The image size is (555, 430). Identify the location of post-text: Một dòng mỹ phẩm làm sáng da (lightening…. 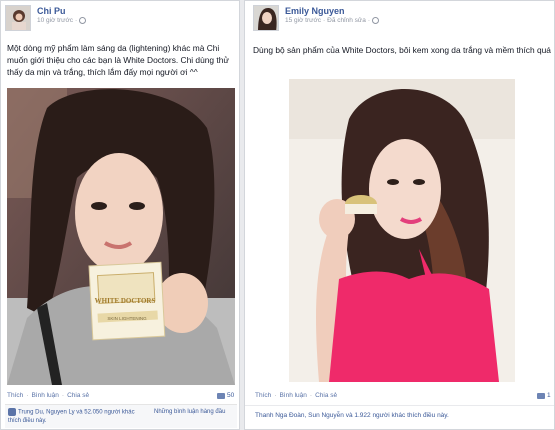
(118, 60).